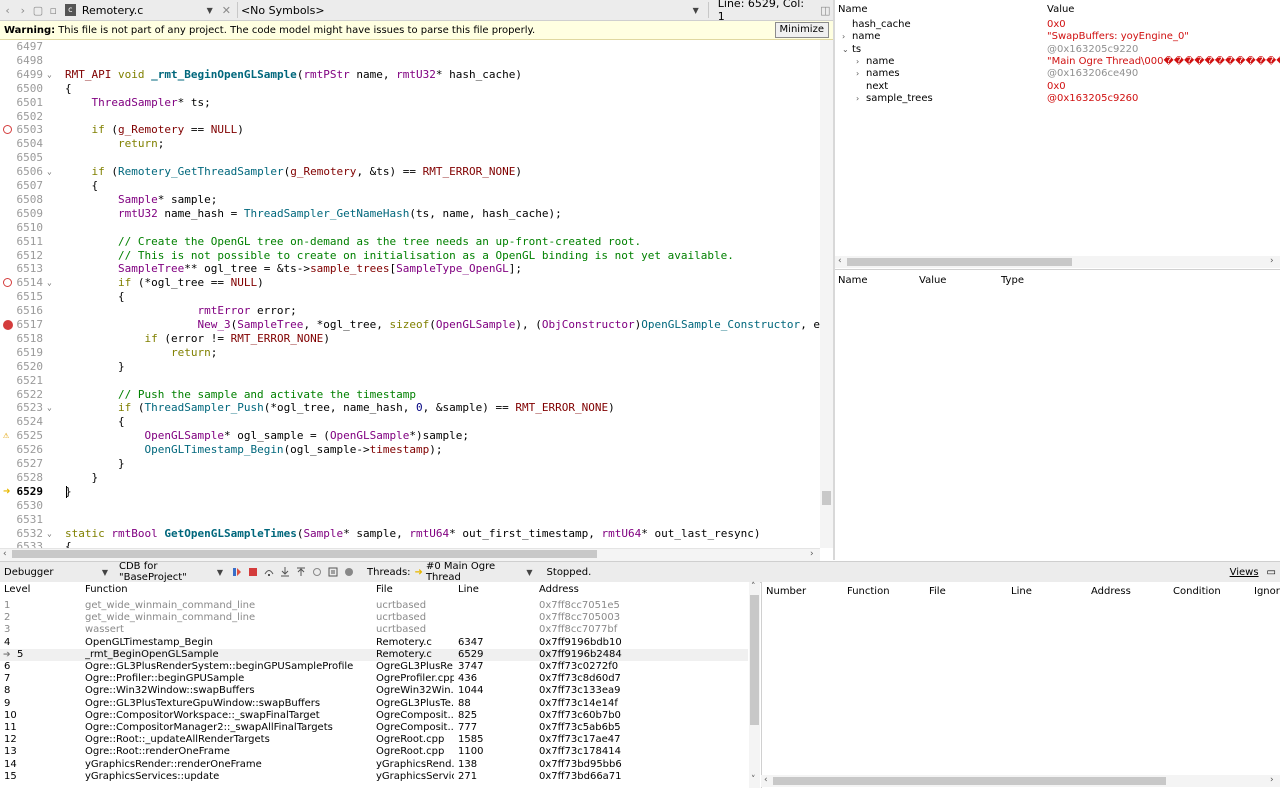 This screenshot has width=1280, height=788. What do you see at coordinates (49, 283) in the screenshot?
I see `fold-marker-icon: ⌄` at bounding box center [49, 283].